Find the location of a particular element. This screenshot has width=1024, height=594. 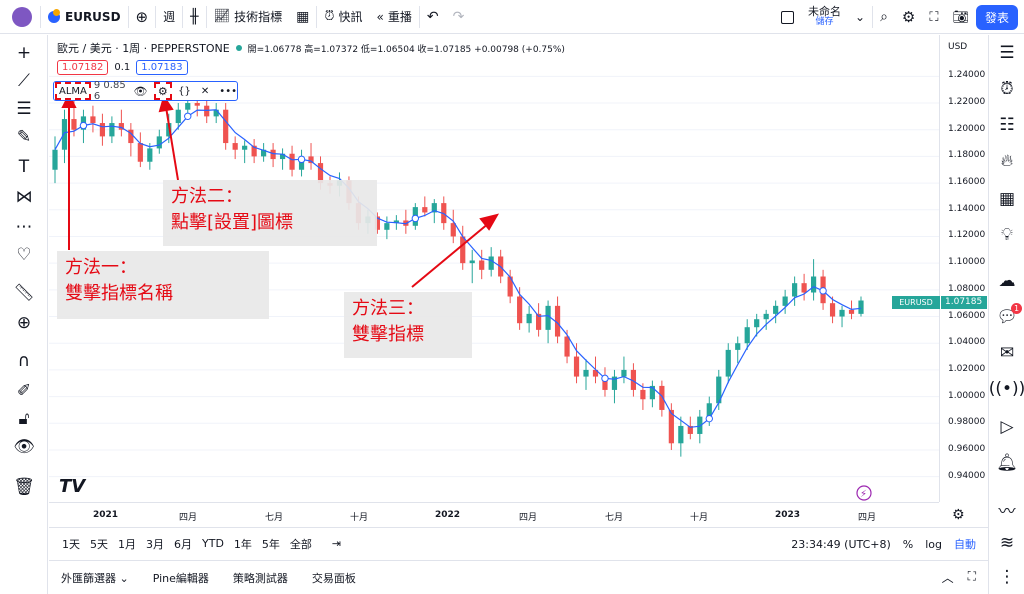

calendar-icon: ▦ is located at coordinates (1007, 199).